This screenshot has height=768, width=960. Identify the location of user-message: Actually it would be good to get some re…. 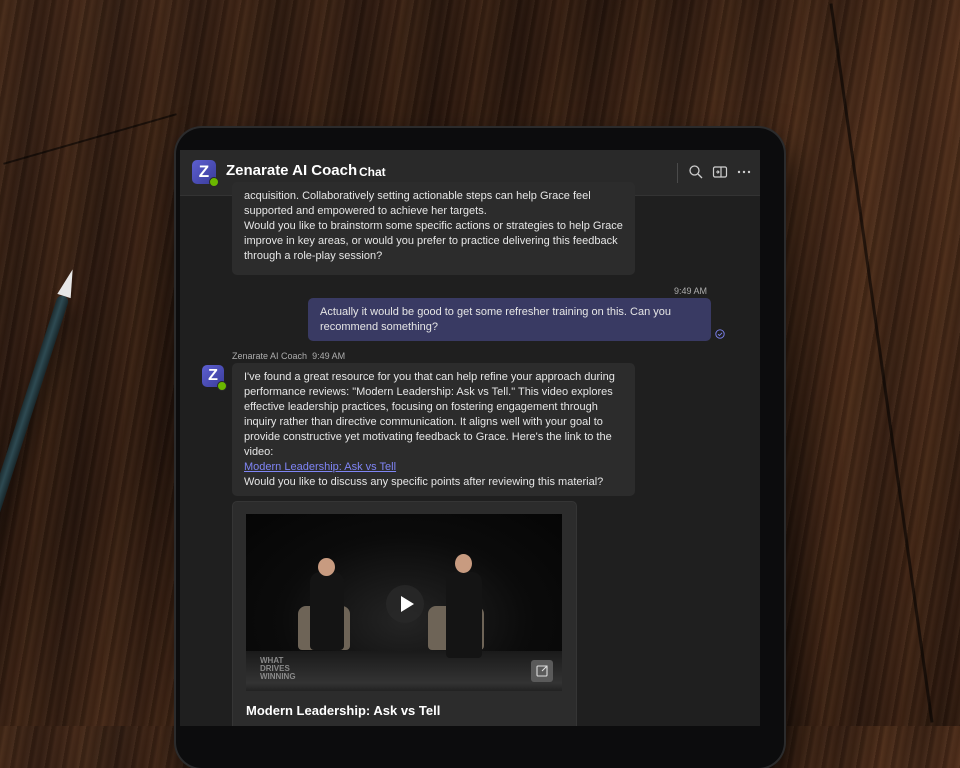
(509, 319).